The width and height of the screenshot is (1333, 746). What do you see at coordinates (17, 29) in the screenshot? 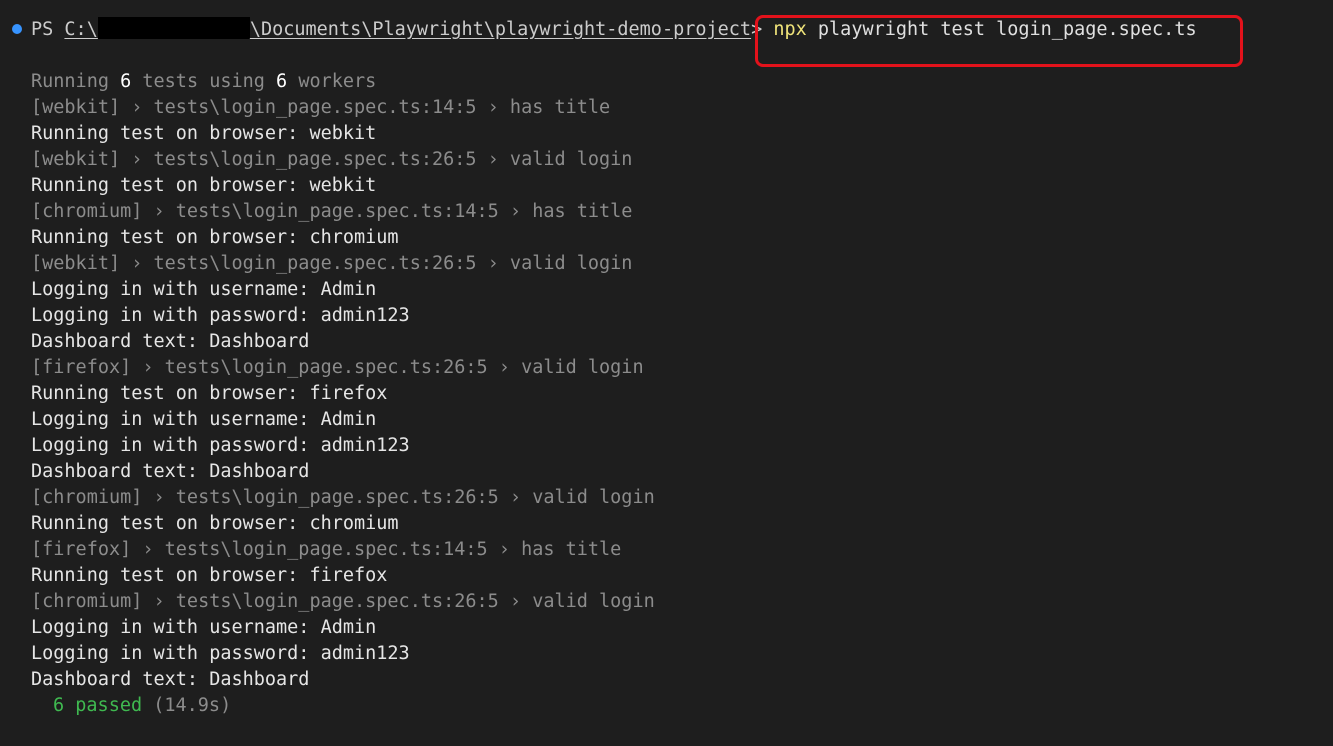
I see `command-status-icon` at bounding box center [17, 29].